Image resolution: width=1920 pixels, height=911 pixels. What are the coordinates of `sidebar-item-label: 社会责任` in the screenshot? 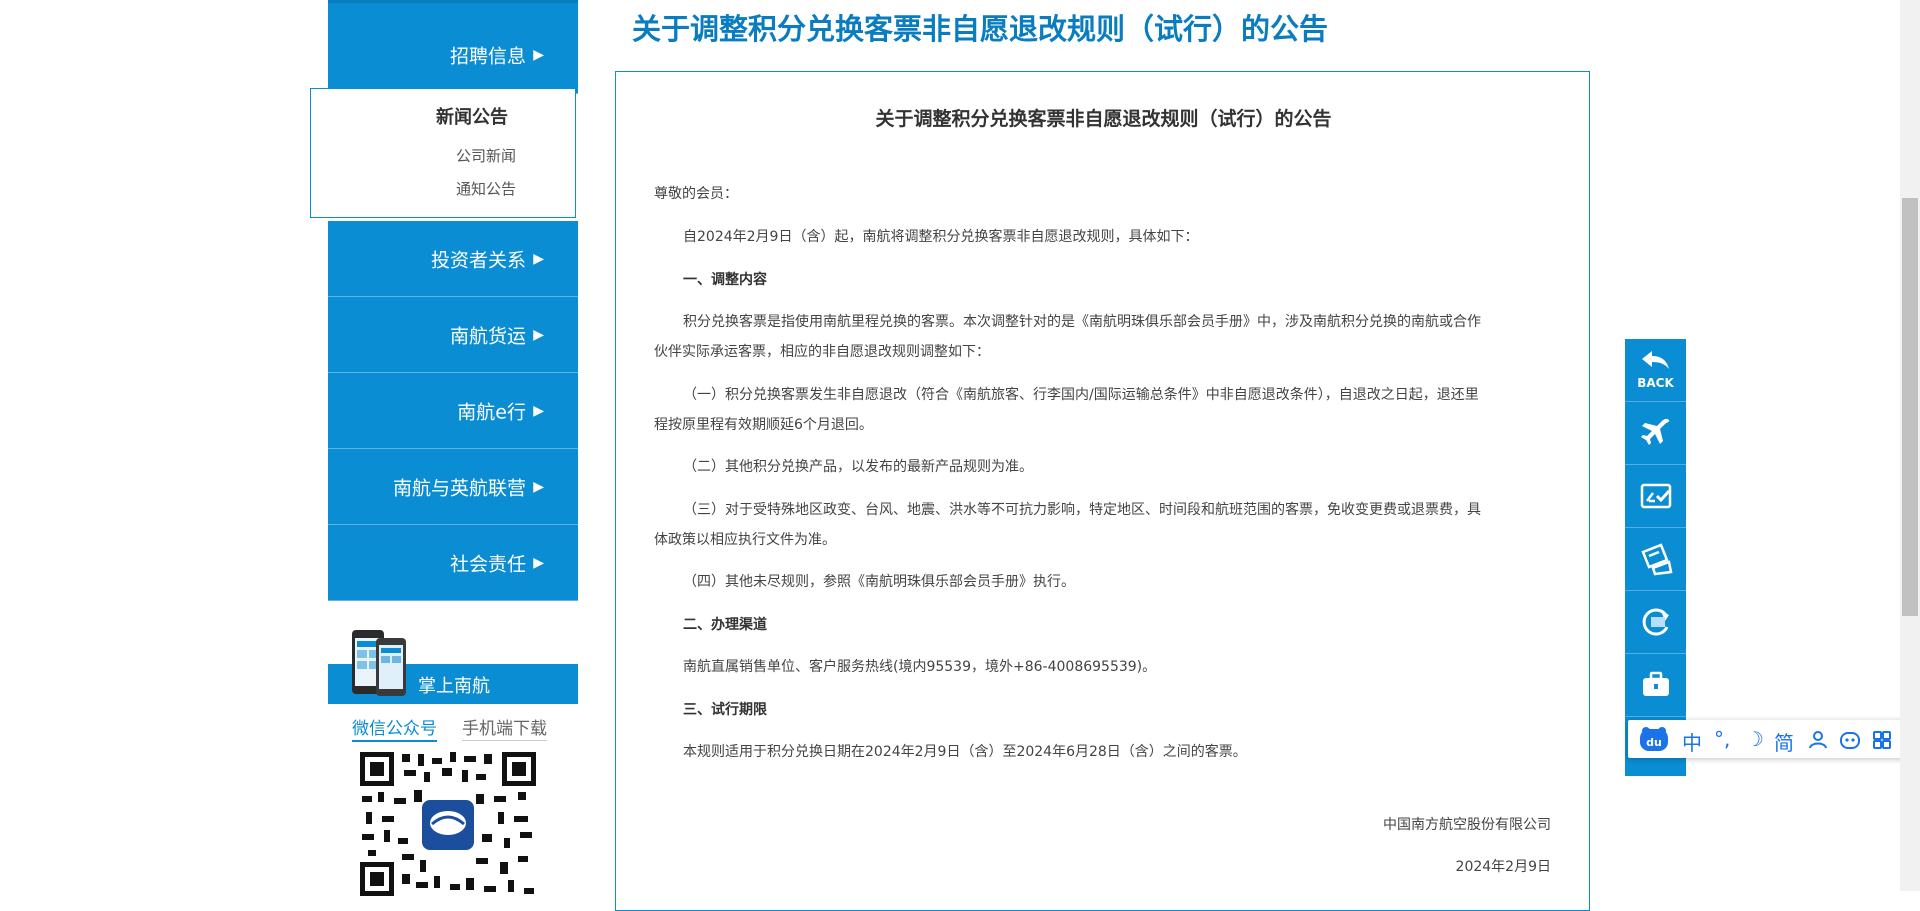 It's located at (487, 564).